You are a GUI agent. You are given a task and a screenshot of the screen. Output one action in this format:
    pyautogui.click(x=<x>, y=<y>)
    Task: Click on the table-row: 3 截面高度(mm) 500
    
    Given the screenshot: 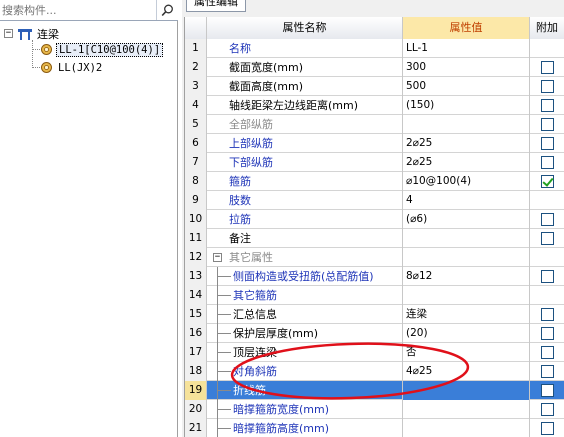 What is the action you would take?
    pyautogui.click(x=374, y=86)
    